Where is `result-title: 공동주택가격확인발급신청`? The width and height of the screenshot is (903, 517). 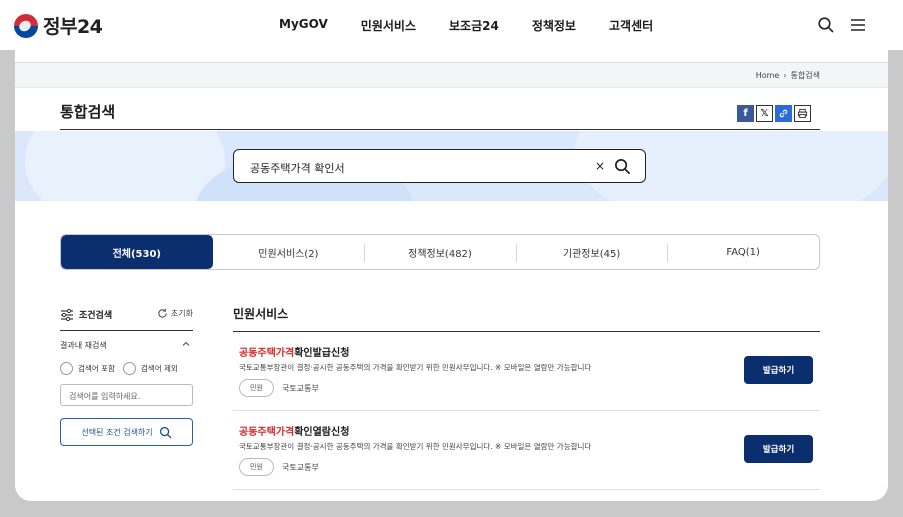
result-title: 공동주택가격확인발급신청 is located at coordinates (294, 351).